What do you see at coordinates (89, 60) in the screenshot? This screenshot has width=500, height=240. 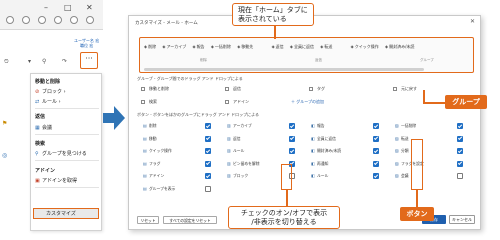 I see `more-options-button: ···` at bounding box center [89, 60].